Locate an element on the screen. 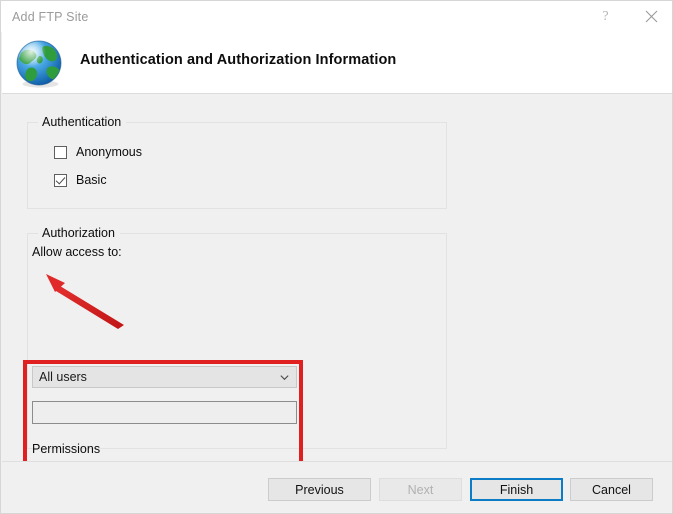  cancel-button: Cancel is located at coordinates (611, 489).